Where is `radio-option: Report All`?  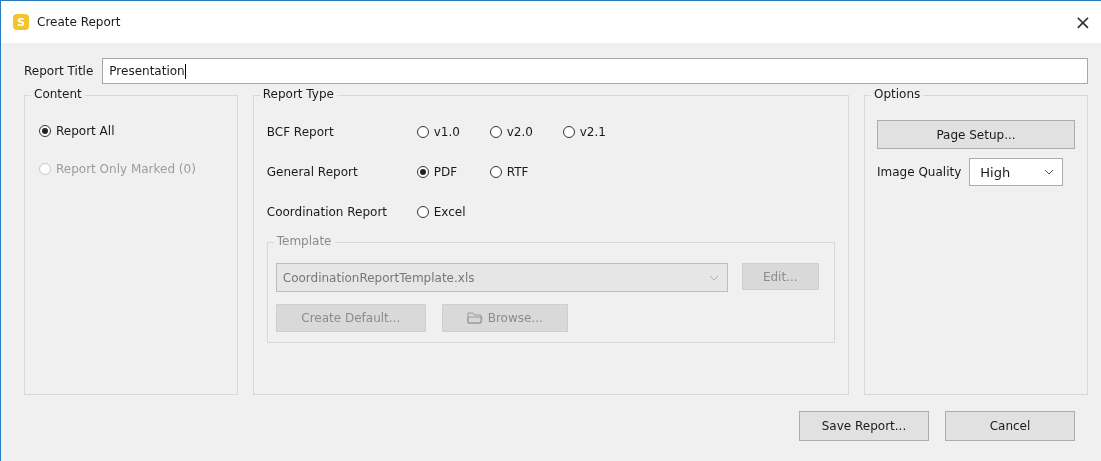
radio-option: Report All is located at coordinates (131, 131).